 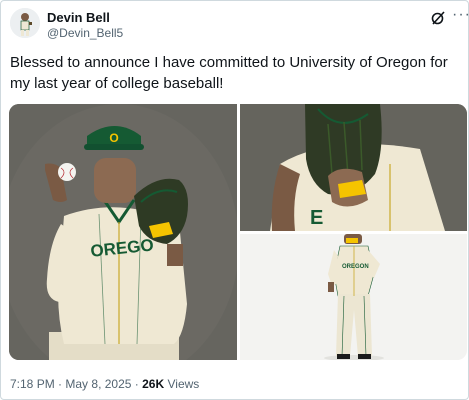 I want to click on svg-text: E, so click(x=316, y=218).